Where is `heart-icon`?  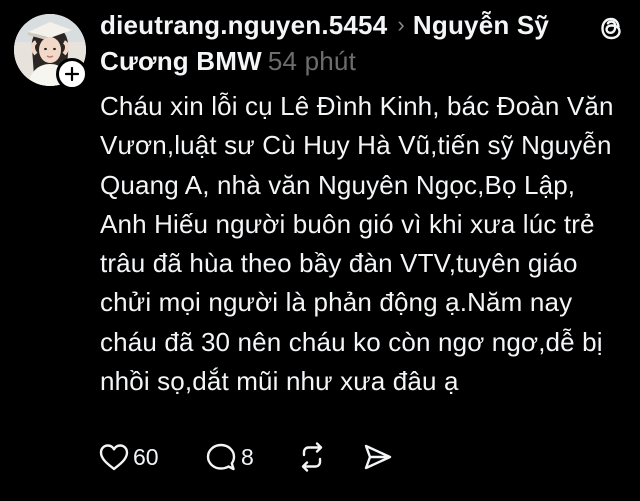
heart-icon is located at coordinates (114, 457).